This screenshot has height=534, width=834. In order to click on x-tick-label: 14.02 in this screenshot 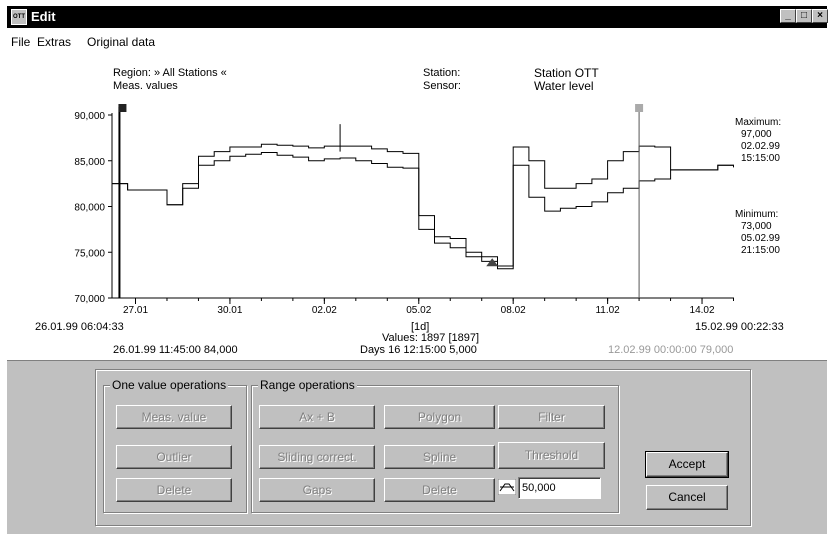, I will do `click(702, 310)`.